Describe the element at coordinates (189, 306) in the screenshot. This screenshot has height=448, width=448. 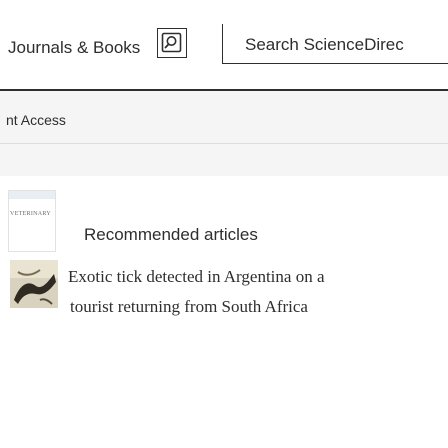
I see `article-title-line-2: tourist returning from South Africa` at that location.